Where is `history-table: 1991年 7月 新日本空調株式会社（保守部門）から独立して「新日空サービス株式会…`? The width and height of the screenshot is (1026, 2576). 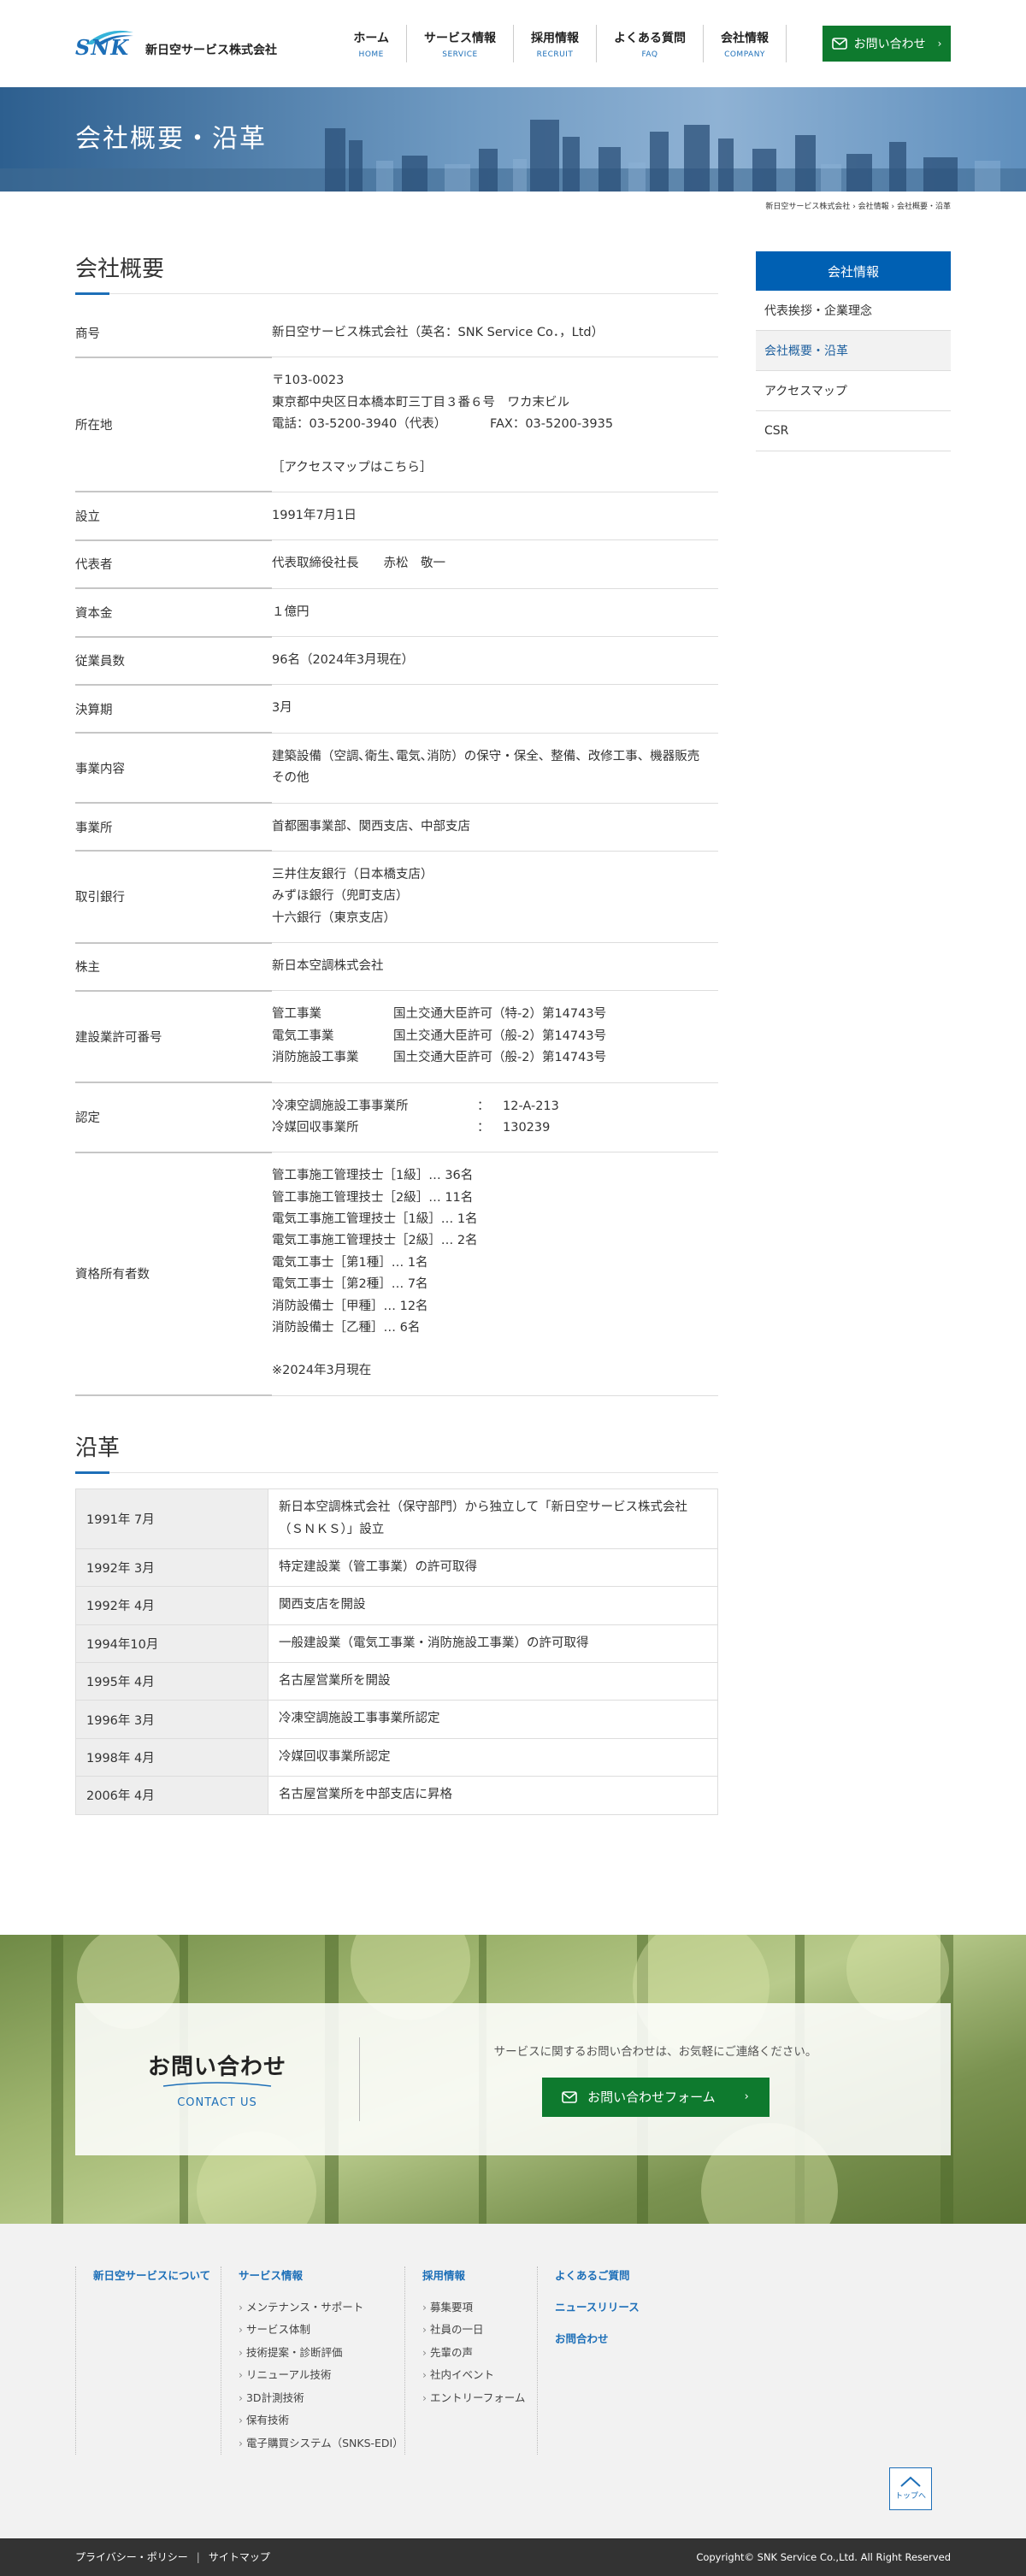
history-table: 1991年 7月 新日本空調株式会社（保守部門）から独立して「新日空サービス株式会… is located at coordinates (396, 1651).